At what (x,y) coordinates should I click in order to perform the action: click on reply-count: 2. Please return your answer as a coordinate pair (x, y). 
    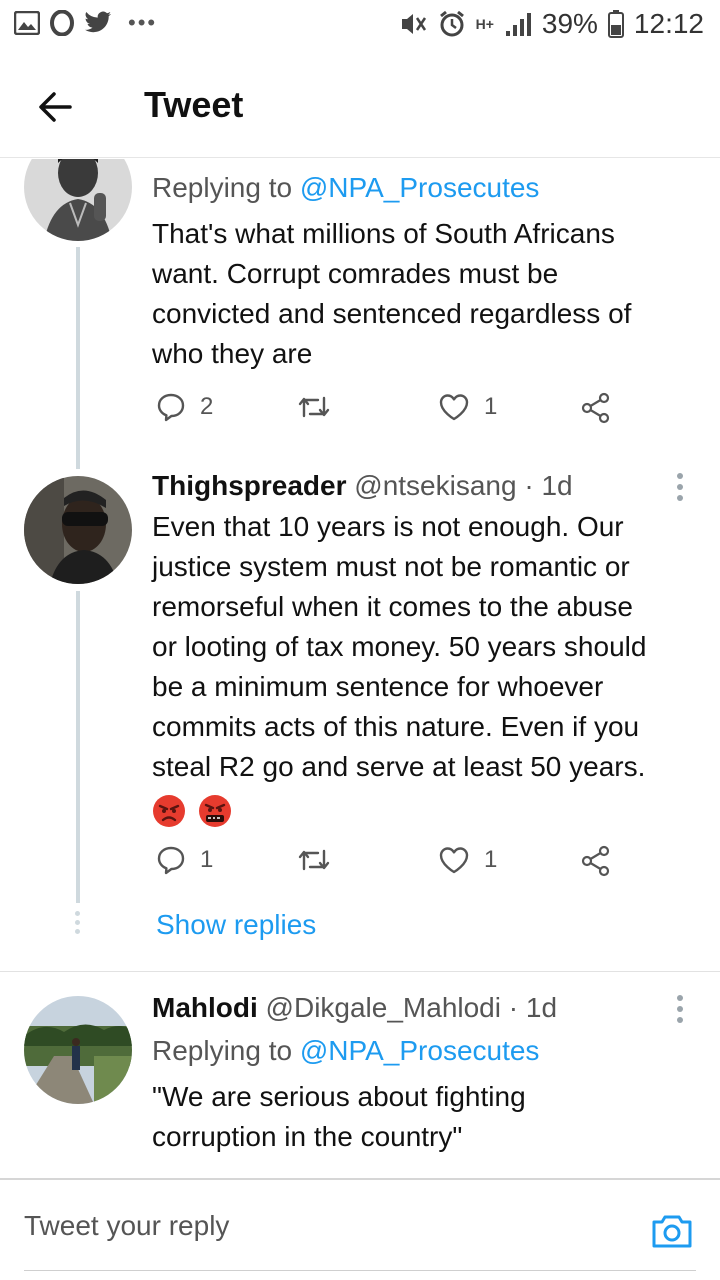
    Looking at the image, I should click on (207, 406).